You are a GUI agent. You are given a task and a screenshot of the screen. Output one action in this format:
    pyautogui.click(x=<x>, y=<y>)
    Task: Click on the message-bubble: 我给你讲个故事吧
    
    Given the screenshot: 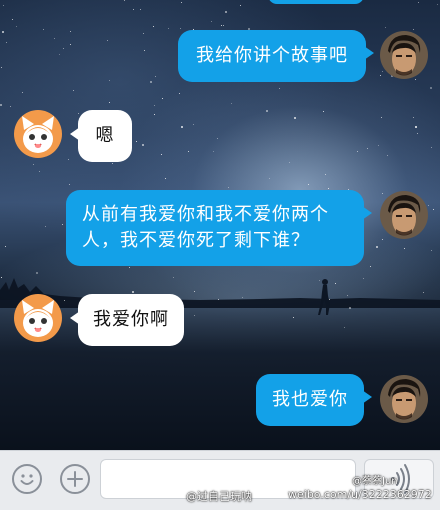 What is the action you would take?
    pyautogui.click(x=272, y=56)
    